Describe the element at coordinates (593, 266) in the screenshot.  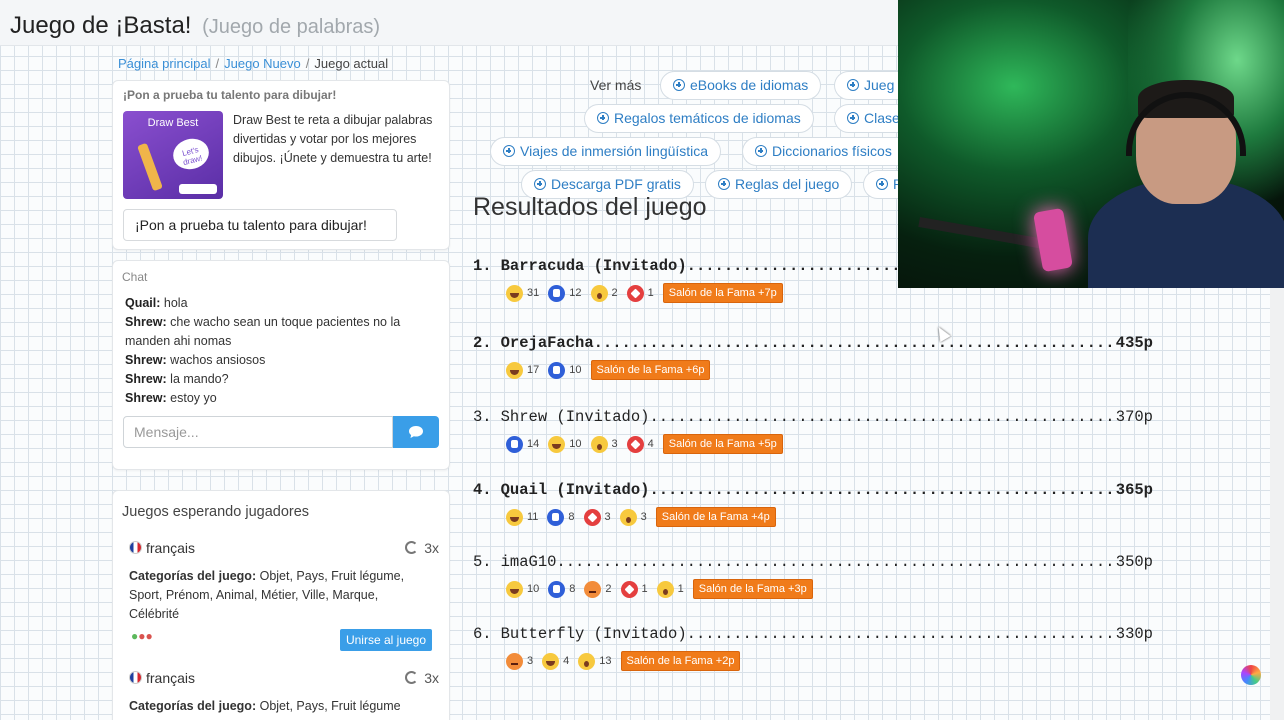
I see `player-name: Barracuda (Invitado)` at that location.